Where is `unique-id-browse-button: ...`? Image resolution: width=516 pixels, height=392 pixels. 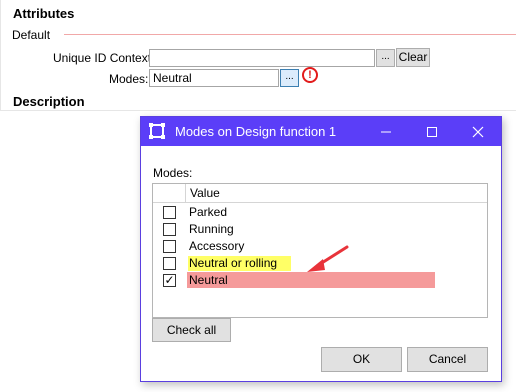
unique-id-browse-button: ... is located at coordinates (385, 58).